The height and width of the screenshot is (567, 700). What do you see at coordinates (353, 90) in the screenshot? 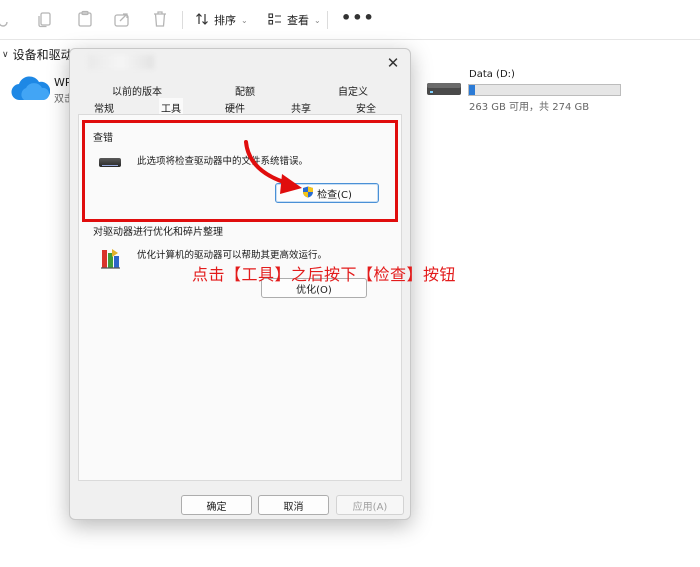
I see `tab-customize: 自定义` at bounding box center [353, 90].